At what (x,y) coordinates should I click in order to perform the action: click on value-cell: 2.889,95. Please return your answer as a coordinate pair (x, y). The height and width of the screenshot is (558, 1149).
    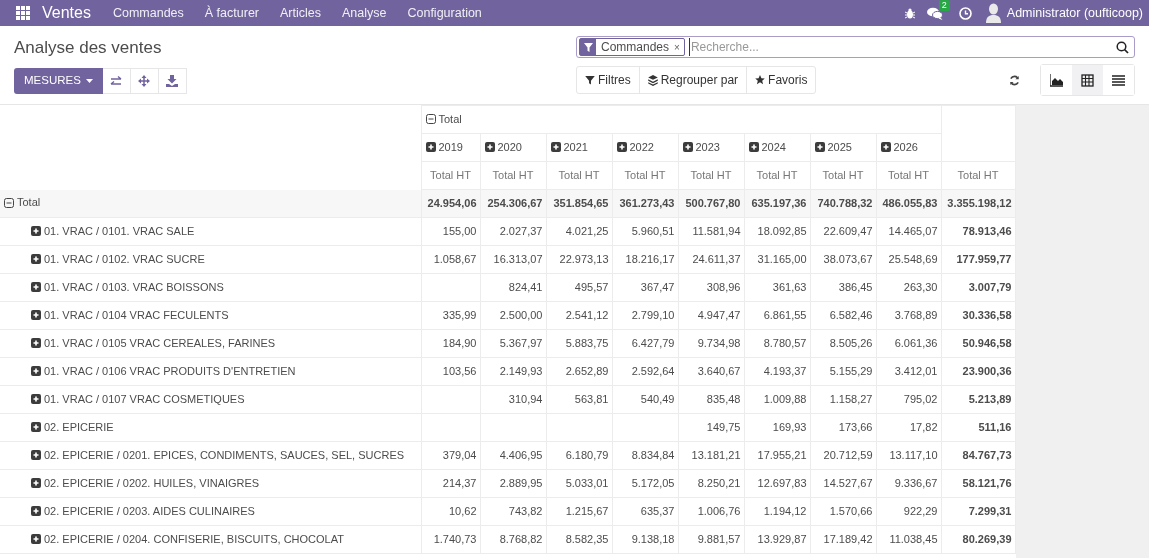
    Looking at the image, I should click on (513, 483).